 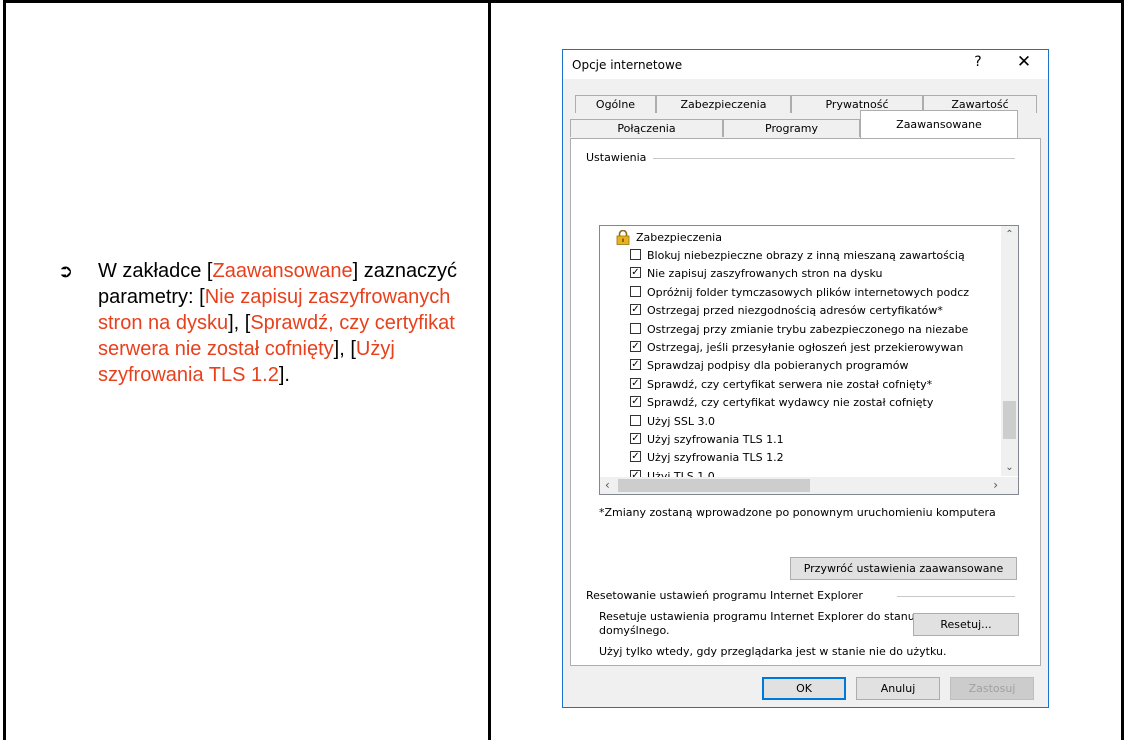 I want to click on setting-label: Użyj SSL 3.0, so click(x=681, y=421).